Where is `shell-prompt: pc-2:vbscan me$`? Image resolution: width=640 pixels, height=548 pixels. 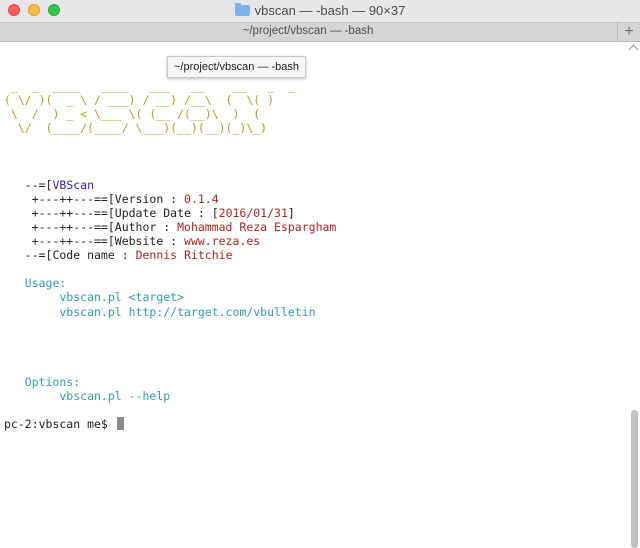
shell-prompt: pc-2:vbscan me$ is located at coordinates (59, 424).